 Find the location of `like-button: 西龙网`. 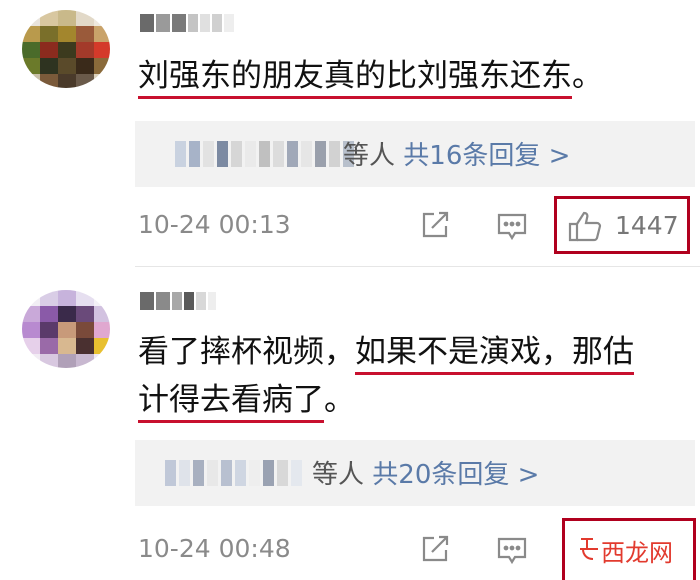

like-button: 西龙网 is located at coordinates (629, 549).